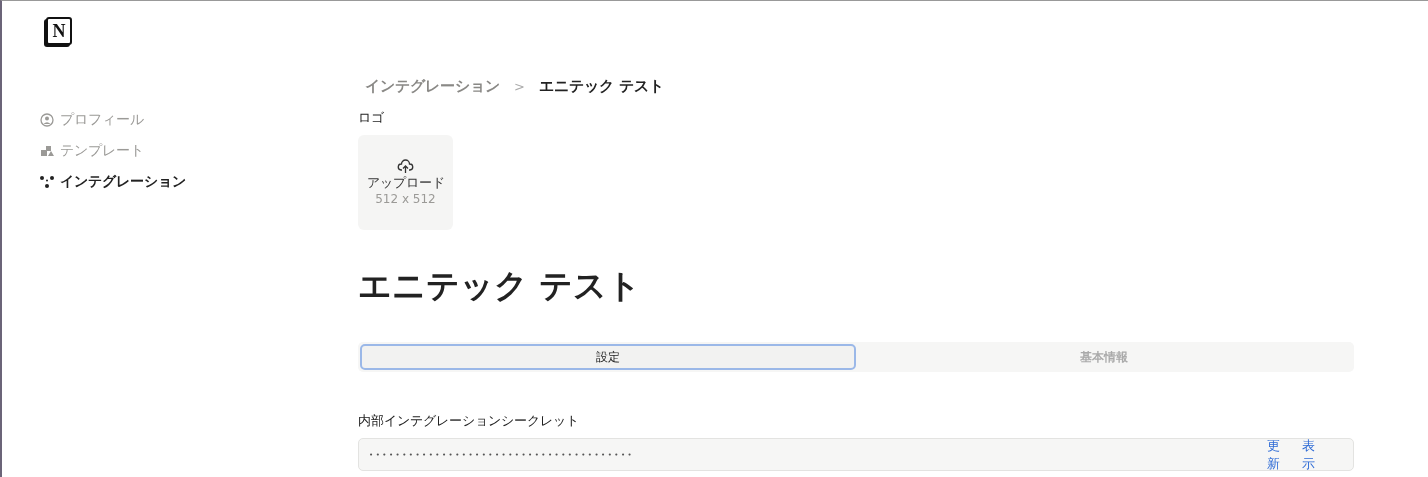  I want to click on sidebar-item: プロフィール, so click(199, 119).